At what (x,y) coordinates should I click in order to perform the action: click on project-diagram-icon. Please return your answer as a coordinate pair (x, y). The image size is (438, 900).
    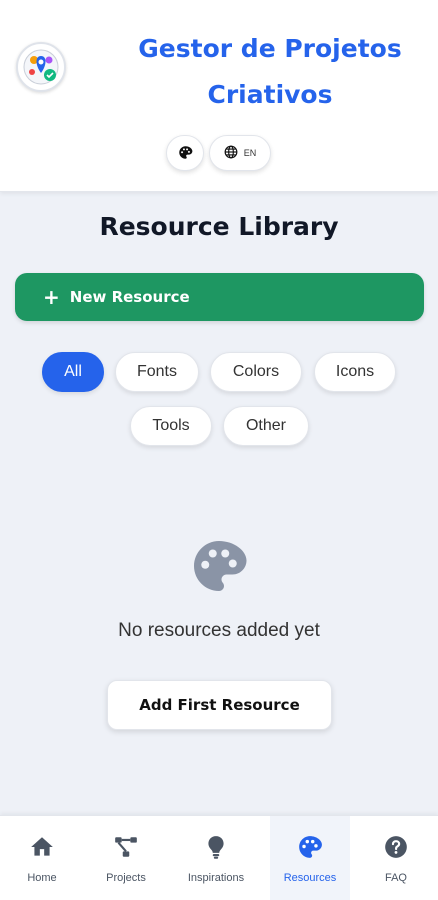
    Looking at the image, I should click on (126, 849).